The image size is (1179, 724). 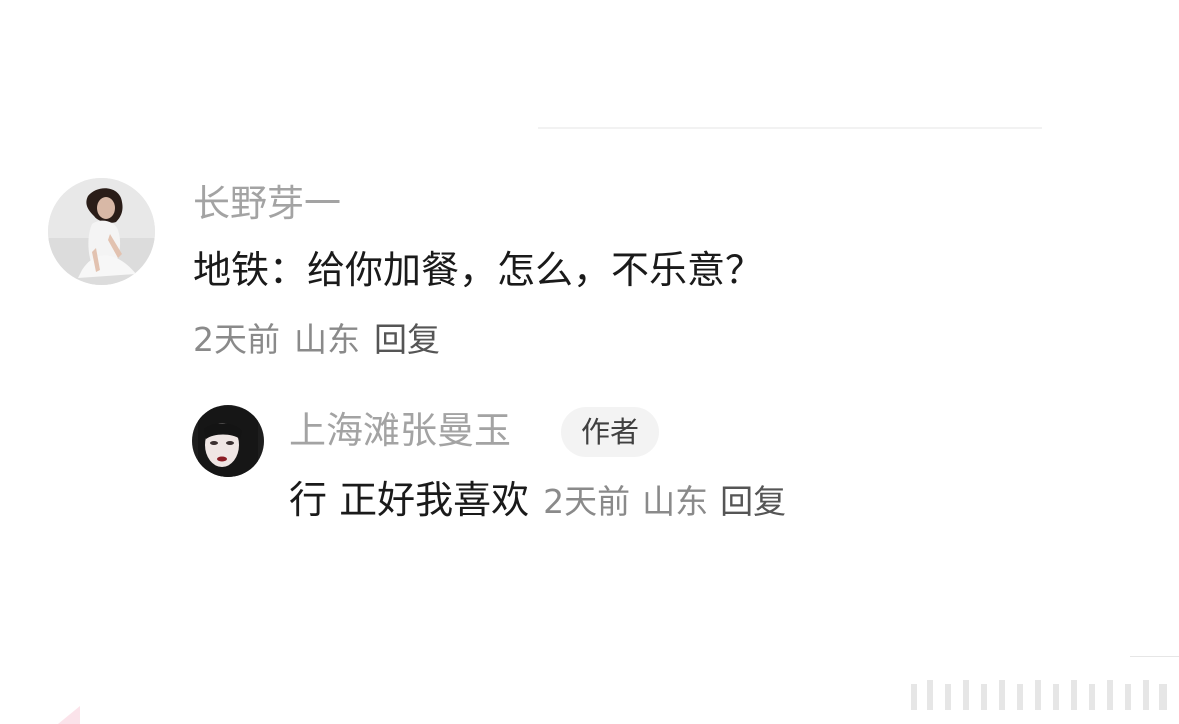 I want to click on reply-time: 2天前, so click(x=587, y=501).